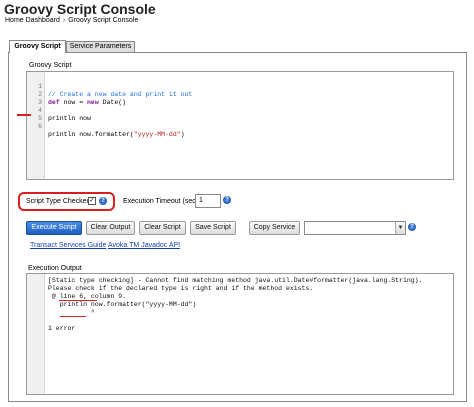 This screenshot has height=407, width=474. Describe the element at coordinates (400, 228) in the screenshot. I see `chevron-down-icon: ▼` at that location.